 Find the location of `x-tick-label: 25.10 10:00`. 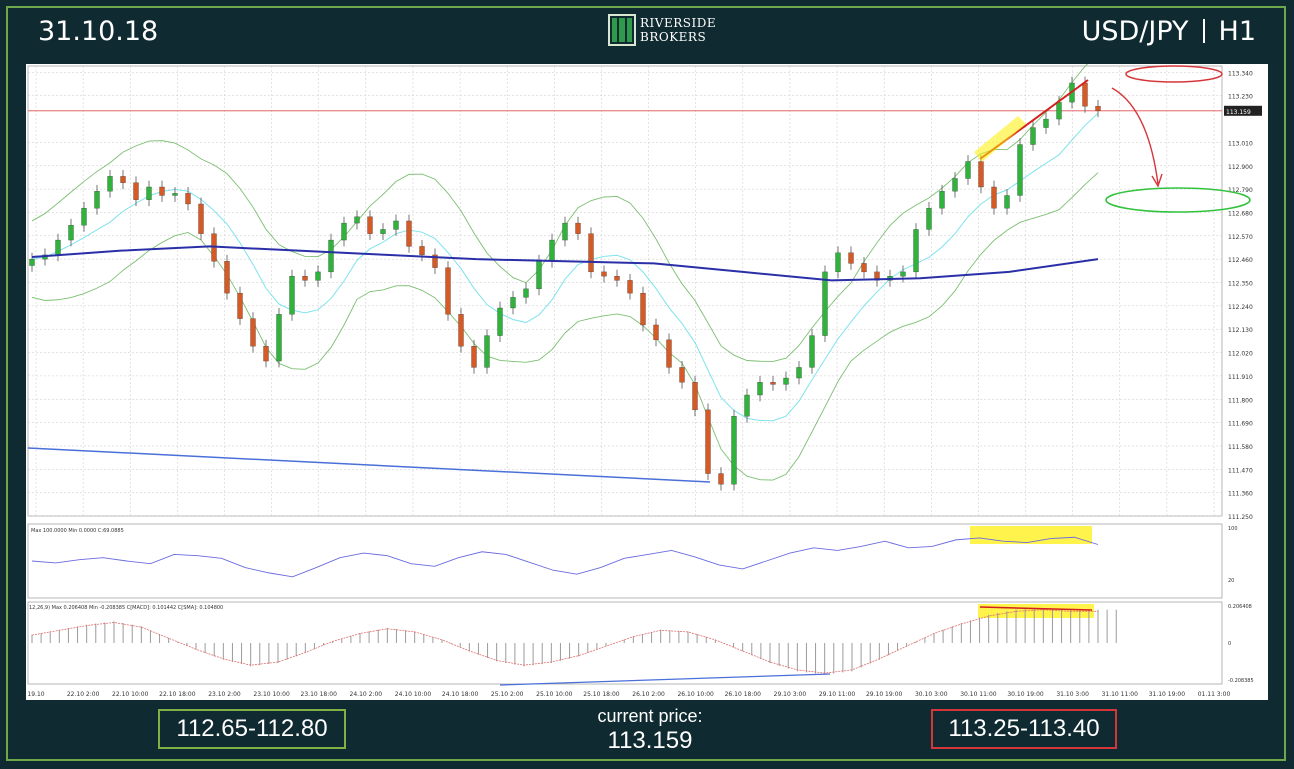

x-tick-label: 25.10 10:00 is located at coordinates (554, 694).